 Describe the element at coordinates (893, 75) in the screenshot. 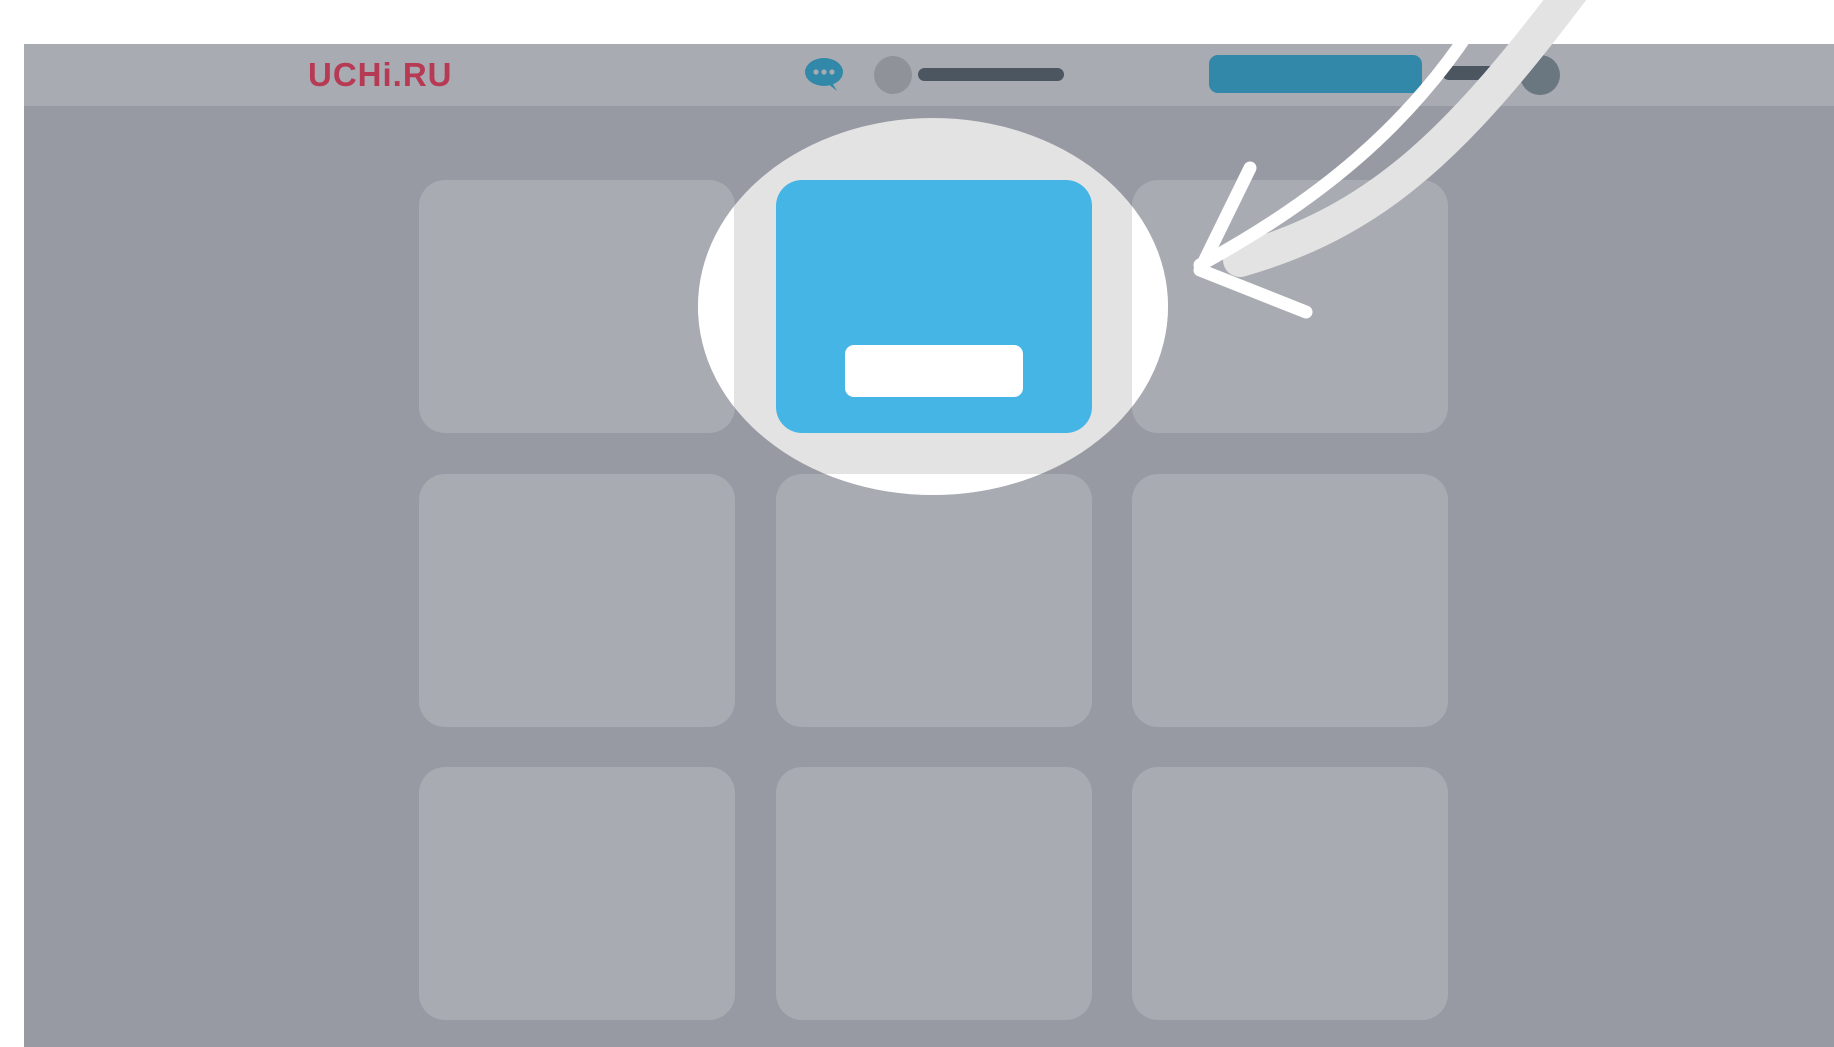

I see `user-avatar` at that location.